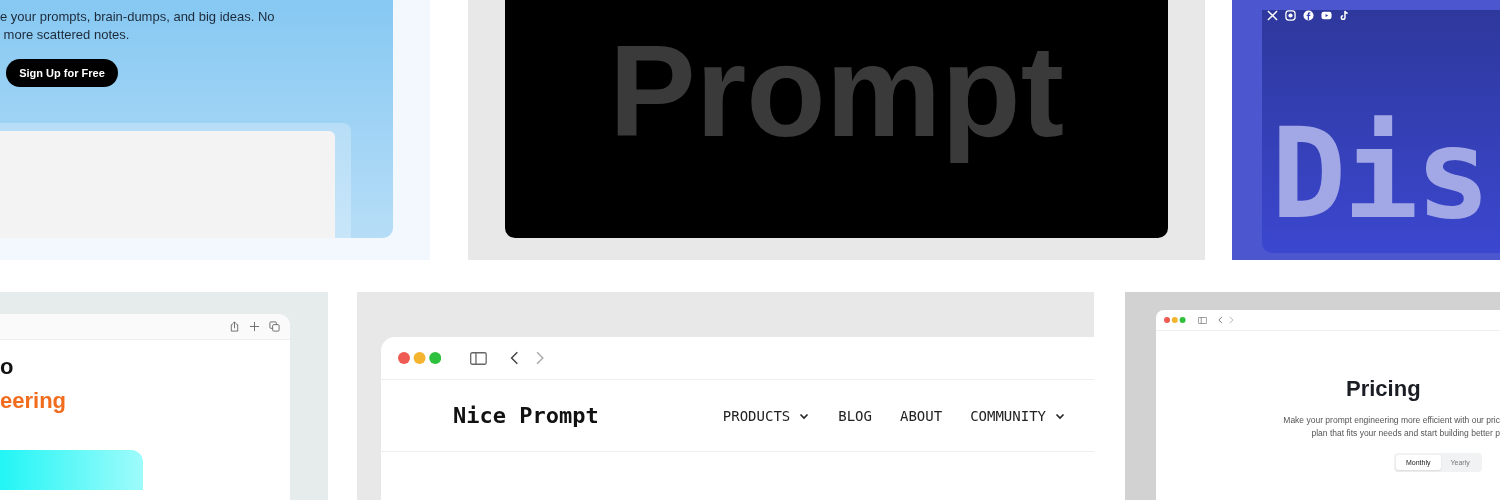 The width and height of the screenshot is (1500, 500). I want to click on forward-icon, so click(540, 358).